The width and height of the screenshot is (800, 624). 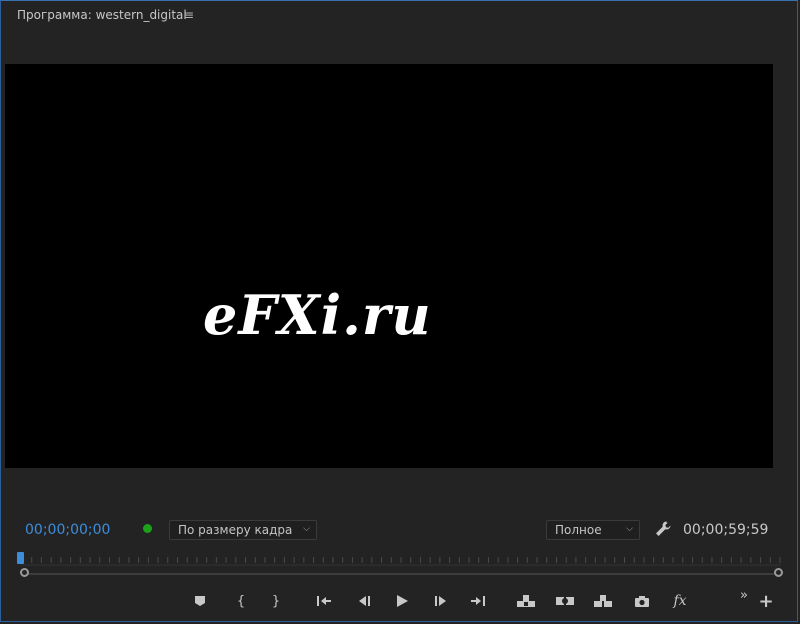 What do you see at coordinates (526, 601) in the screenshot?
I see `lift-icon` at bounding box center [526, 601].